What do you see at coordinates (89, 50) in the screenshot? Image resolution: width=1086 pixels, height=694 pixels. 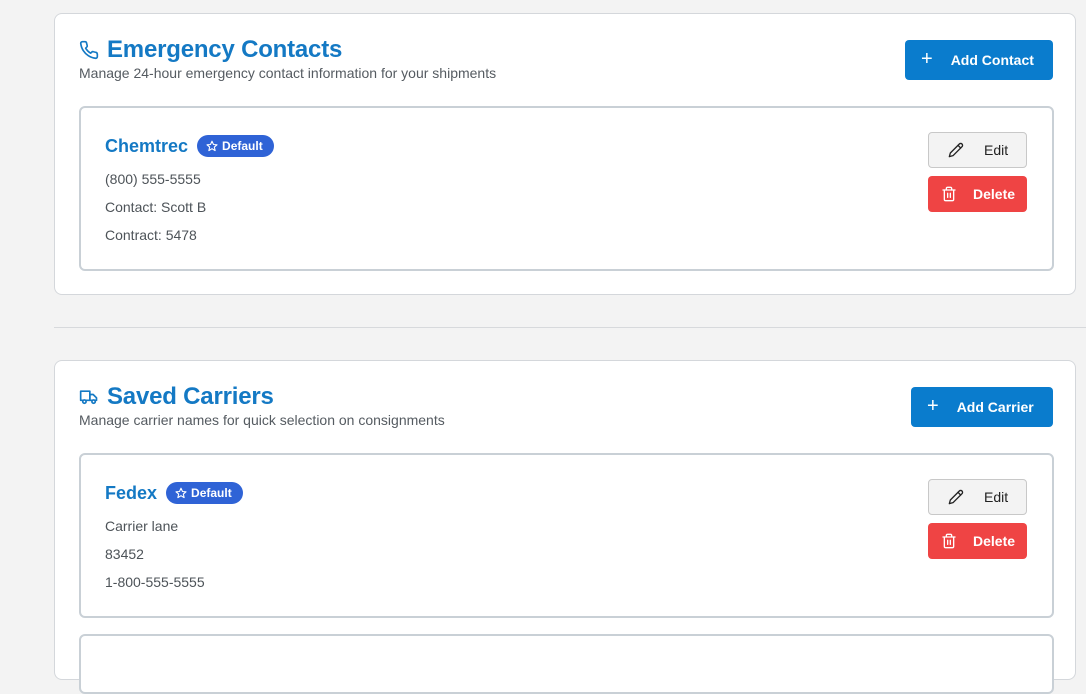 I see `phone-icon` at bounding box center [89, 50].